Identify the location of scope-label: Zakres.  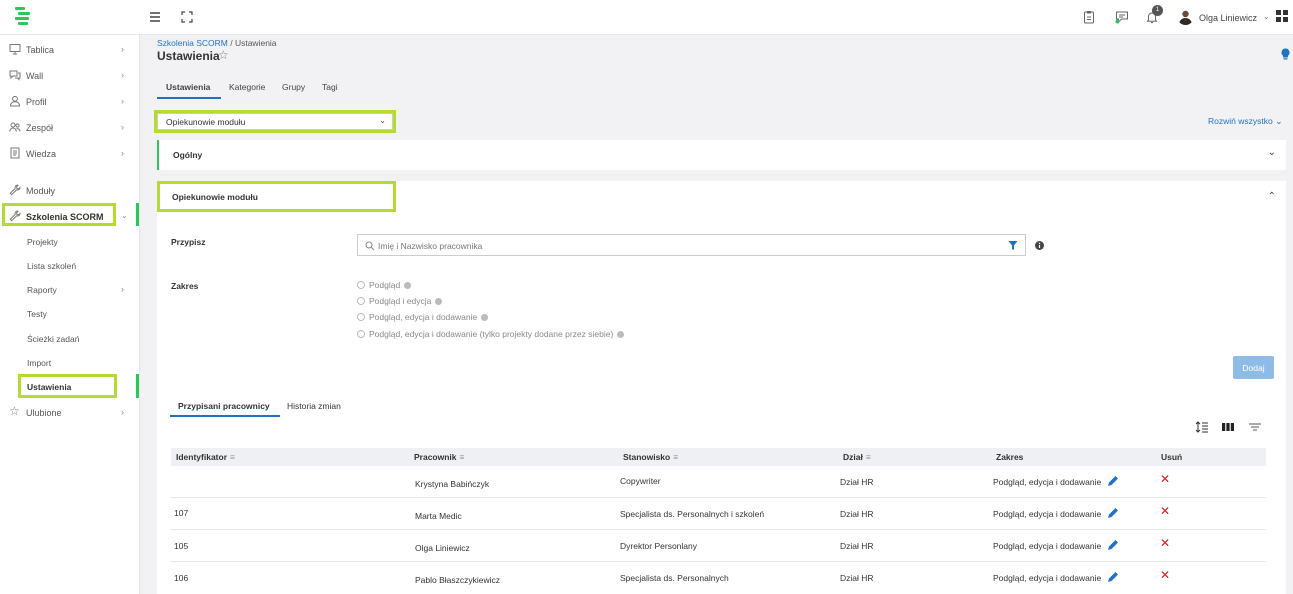
(185, 286).